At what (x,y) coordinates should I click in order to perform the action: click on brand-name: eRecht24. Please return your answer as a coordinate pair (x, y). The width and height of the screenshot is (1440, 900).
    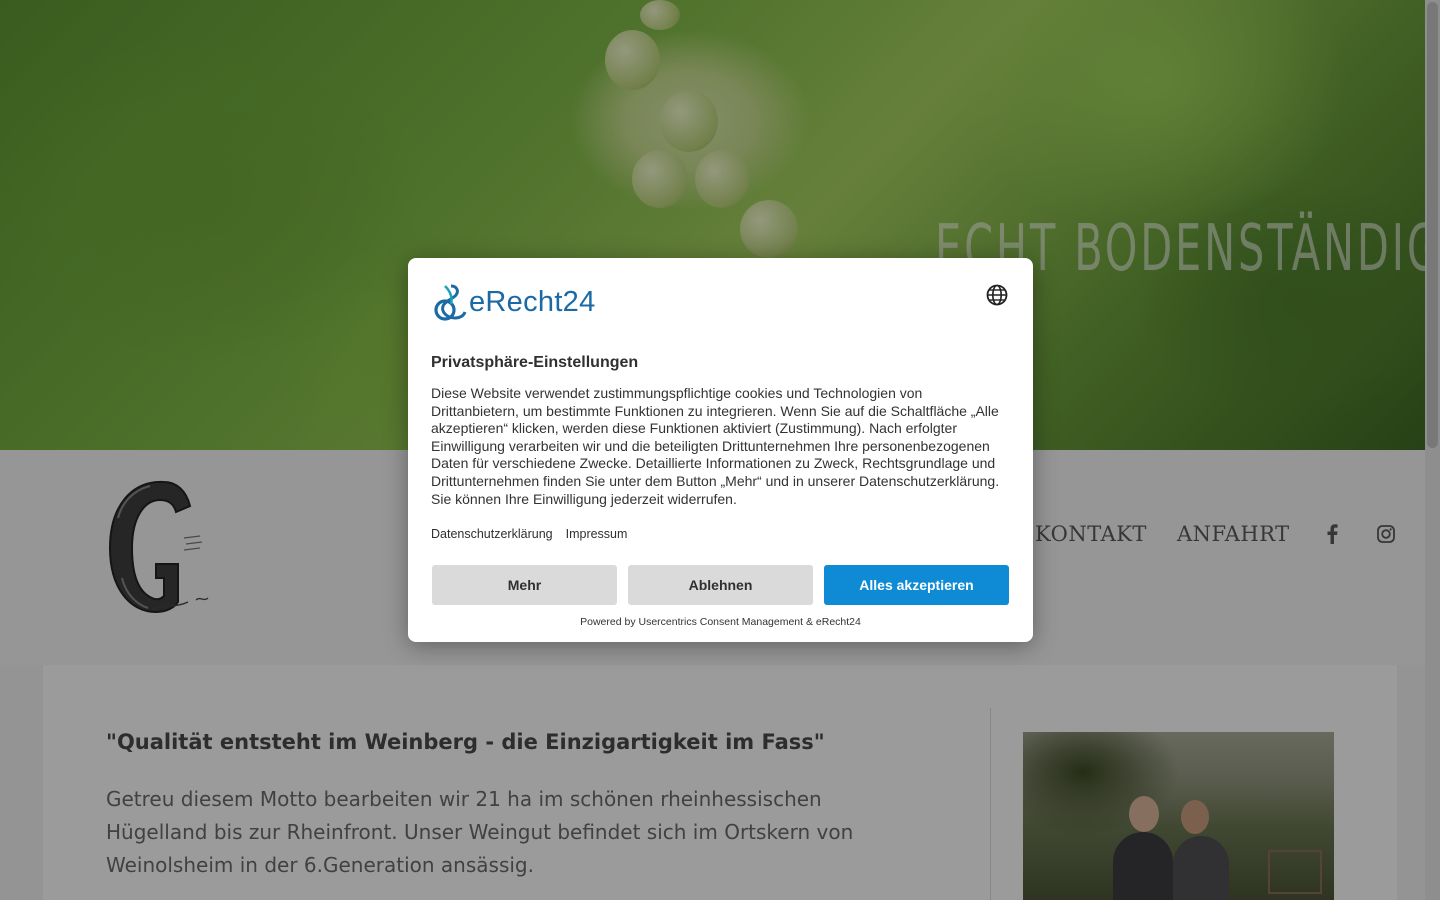
    Looking at the image, I should click on (532, 301).